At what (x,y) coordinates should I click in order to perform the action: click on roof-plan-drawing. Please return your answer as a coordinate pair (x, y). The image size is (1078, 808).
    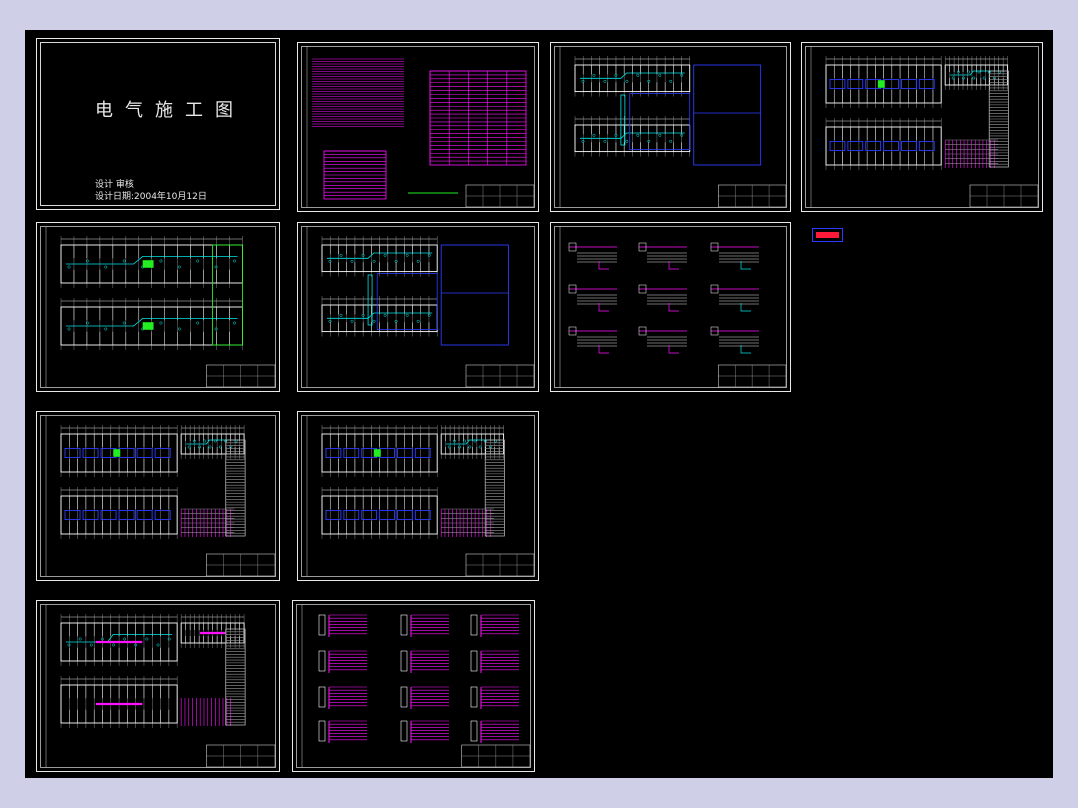
    Looking at the image, I should click on (158, 686).